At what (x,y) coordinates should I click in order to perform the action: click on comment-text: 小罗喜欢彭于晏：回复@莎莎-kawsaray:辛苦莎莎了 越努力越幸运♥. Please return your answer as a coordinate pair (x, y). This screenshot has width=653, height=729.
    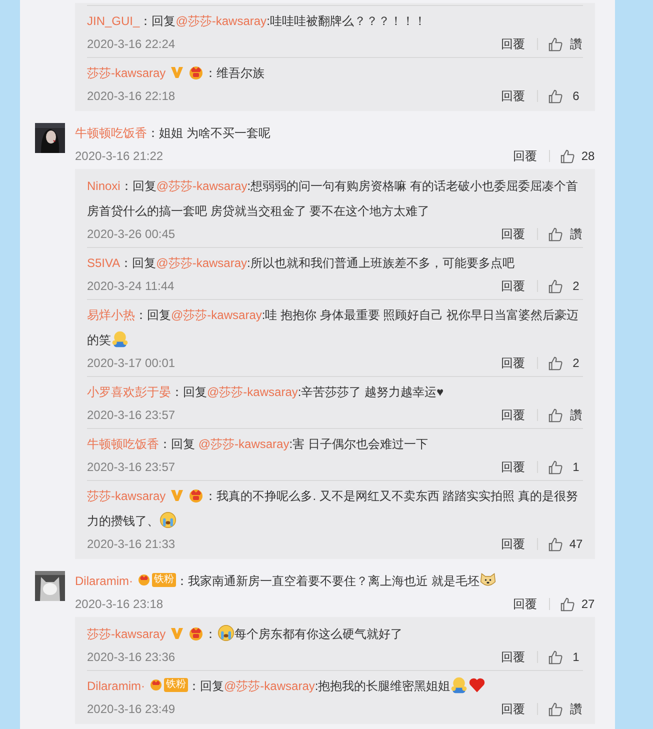
    Looking at the image, I should click on (266, 392).